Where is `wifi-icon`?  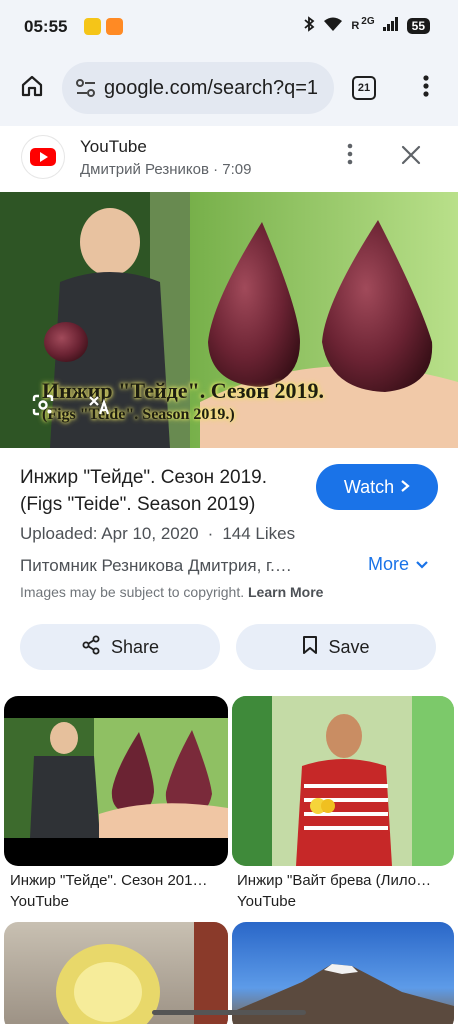 wifi-icon is located at coordinates (333, 25).